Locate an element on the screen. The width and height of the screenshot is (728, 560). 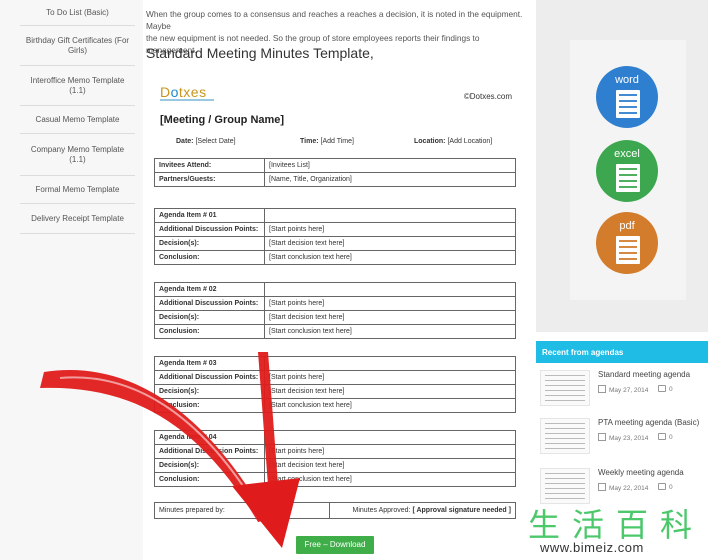
word-download-icon: word is located at coordinates (627, 97).